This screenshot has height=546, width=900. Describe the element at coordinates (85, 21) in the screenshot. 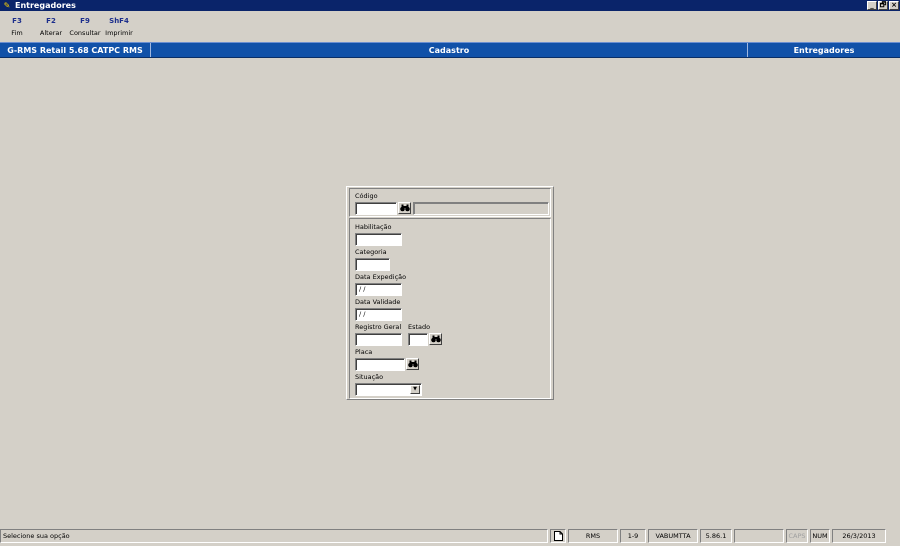

I see `toolbar-key: F9` at that location.